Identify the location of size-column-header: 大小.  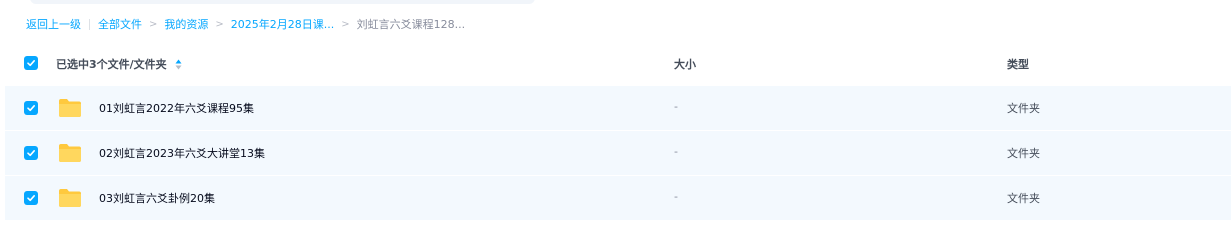
(685, 64).